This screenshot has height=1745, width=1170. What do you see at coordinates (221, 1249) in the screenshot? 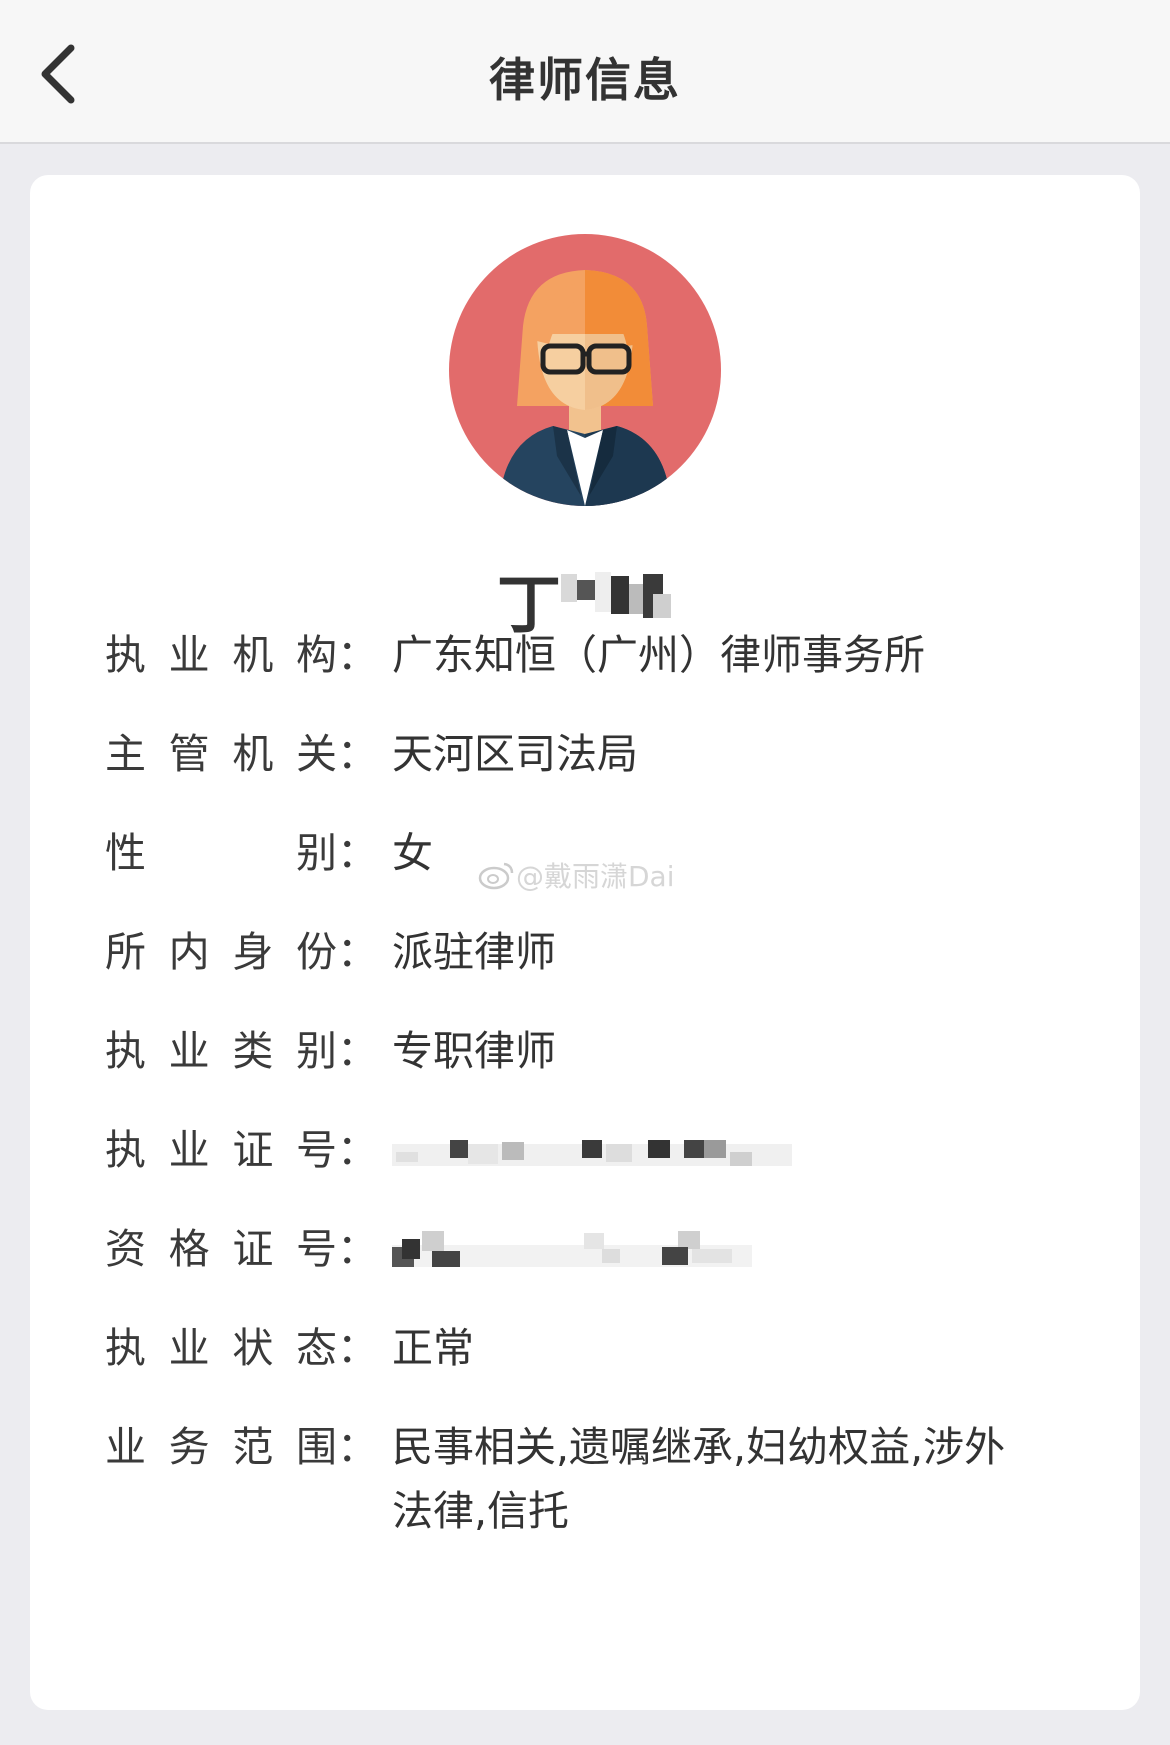
I see `field-label: 资格证号` at bounding box center [221, 1249].